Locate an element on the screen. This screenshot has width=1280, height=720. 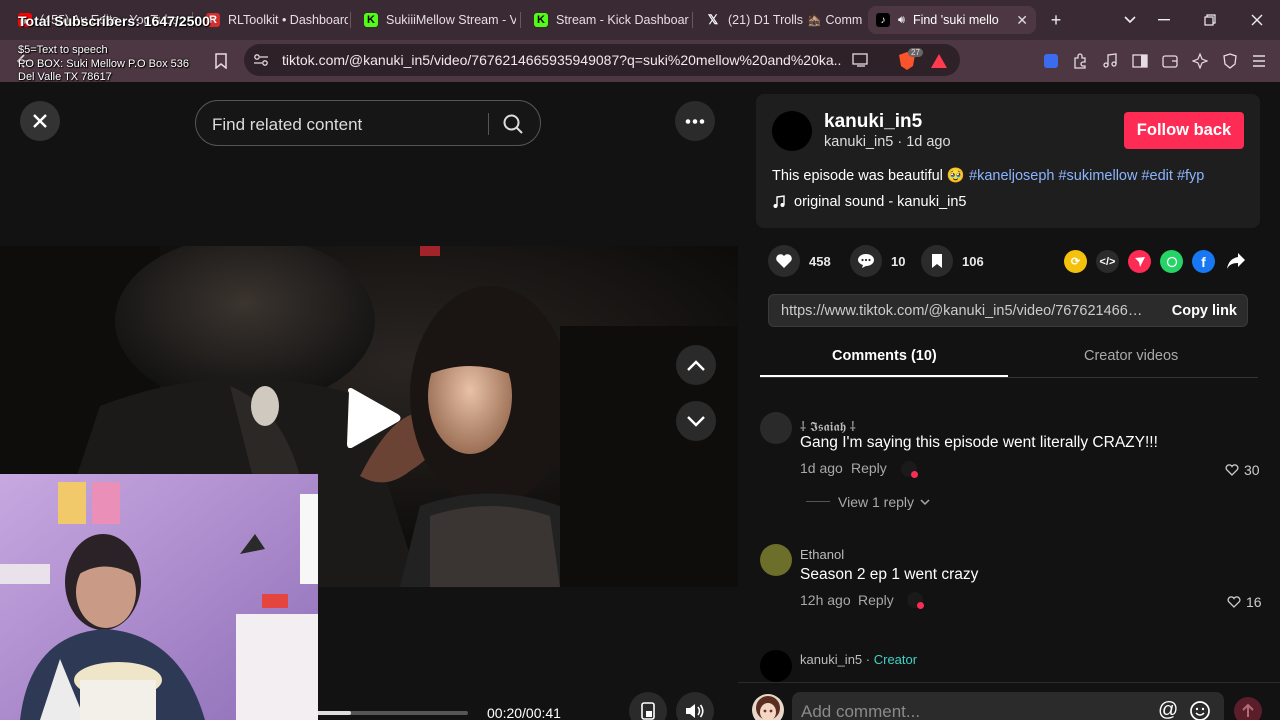
author-handle-time: kanuki_in5 · 1d ago is located at coordinates (887, 142).